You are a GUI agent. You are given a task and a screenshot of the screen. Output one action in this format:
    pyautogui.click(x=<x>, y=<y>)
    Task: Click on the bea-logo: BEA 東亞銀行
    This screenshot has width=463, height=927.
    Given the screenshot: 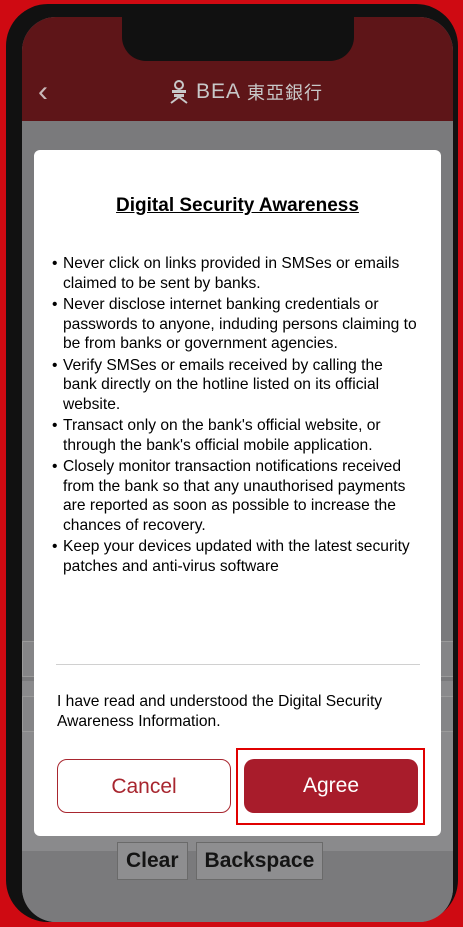 What is the action you would take?
    pyautogui.click(x=245, y=92)
    